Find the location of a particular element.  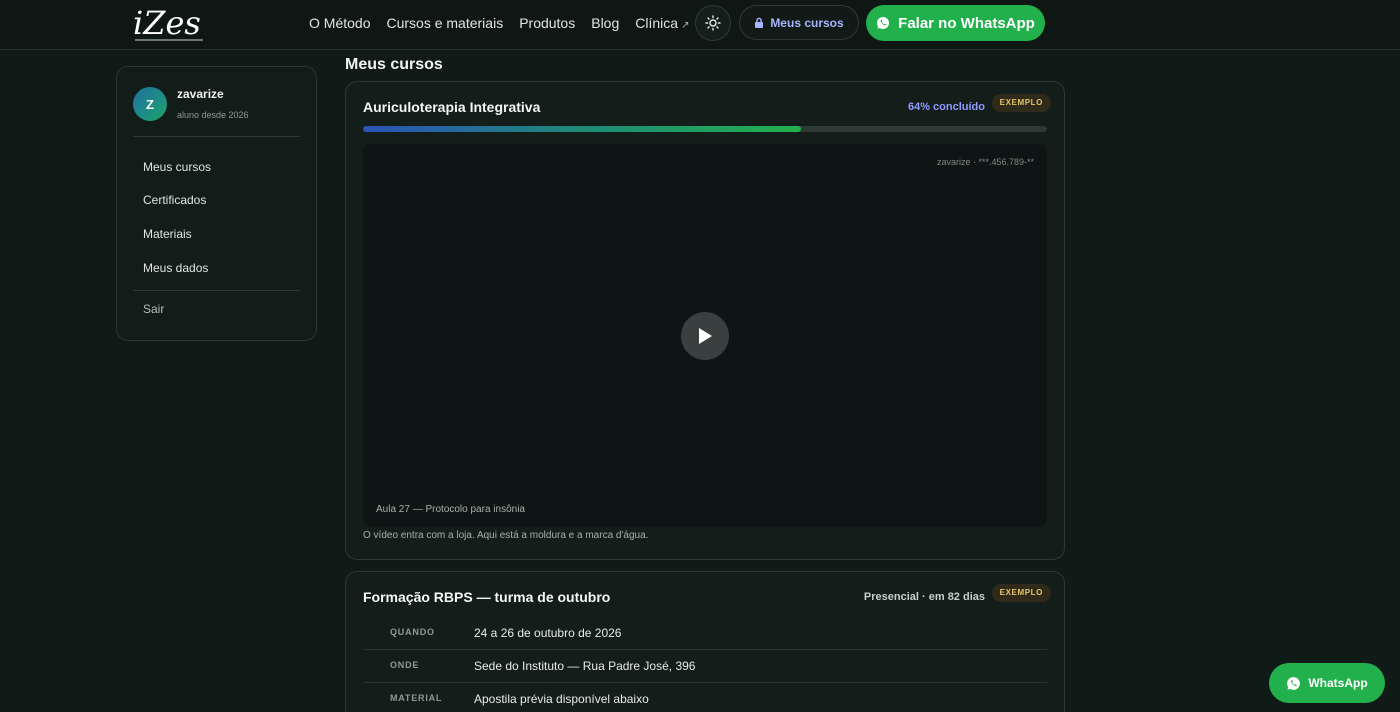

logout-button: Sair is located at coordinates (153, 309).